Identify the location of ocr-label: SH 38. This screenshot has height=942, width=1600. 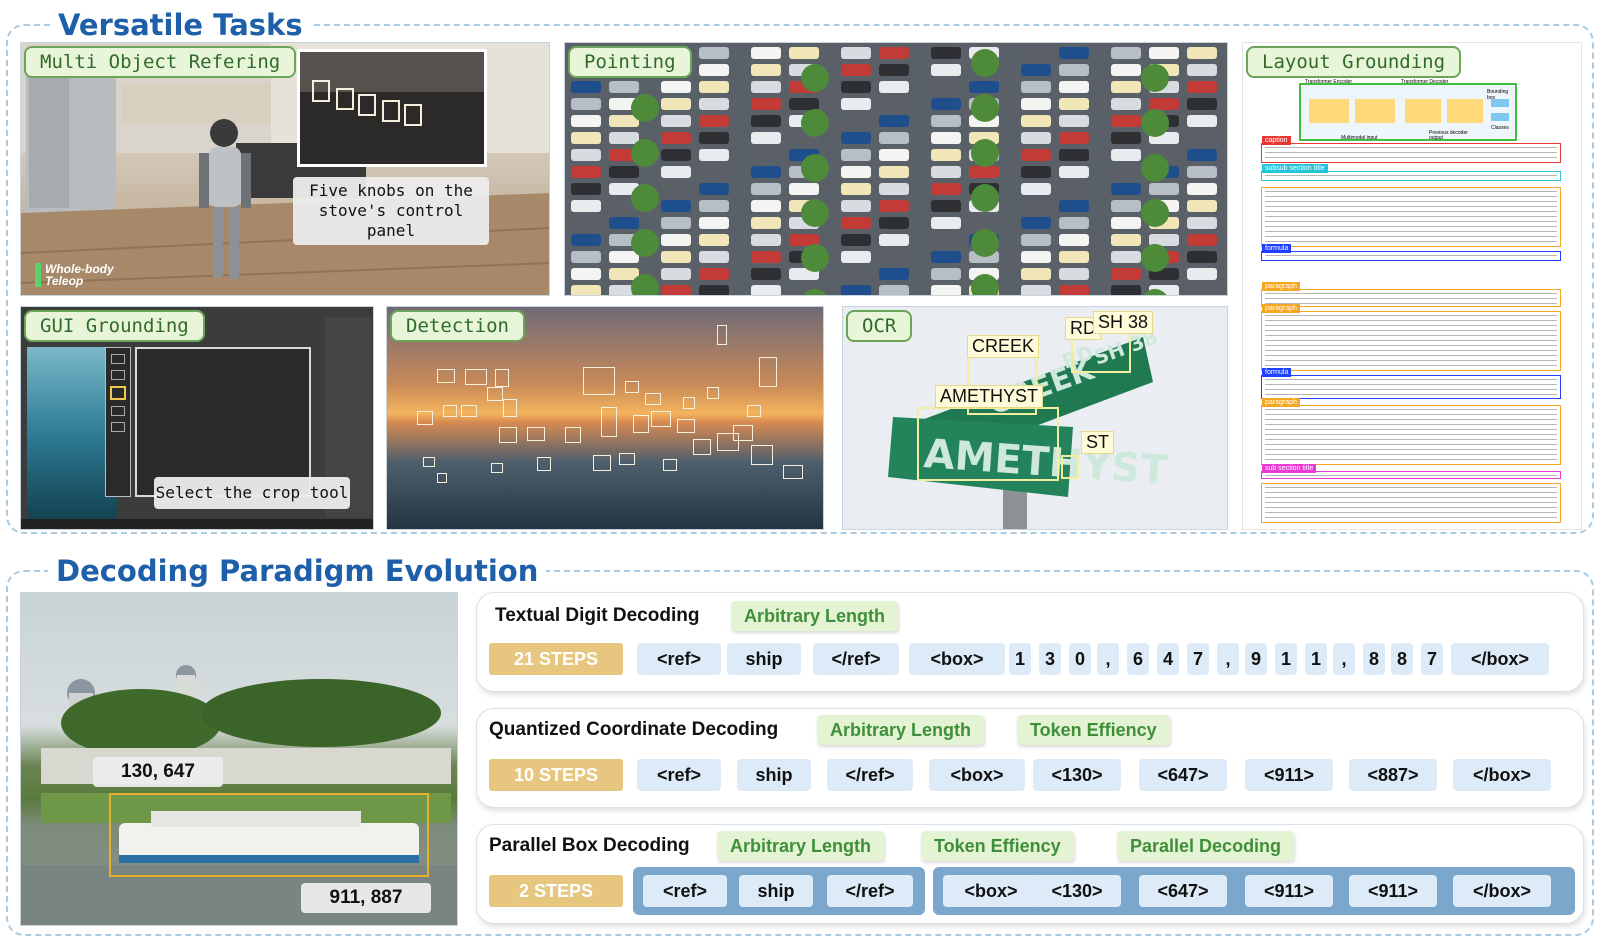
(1123, 322).